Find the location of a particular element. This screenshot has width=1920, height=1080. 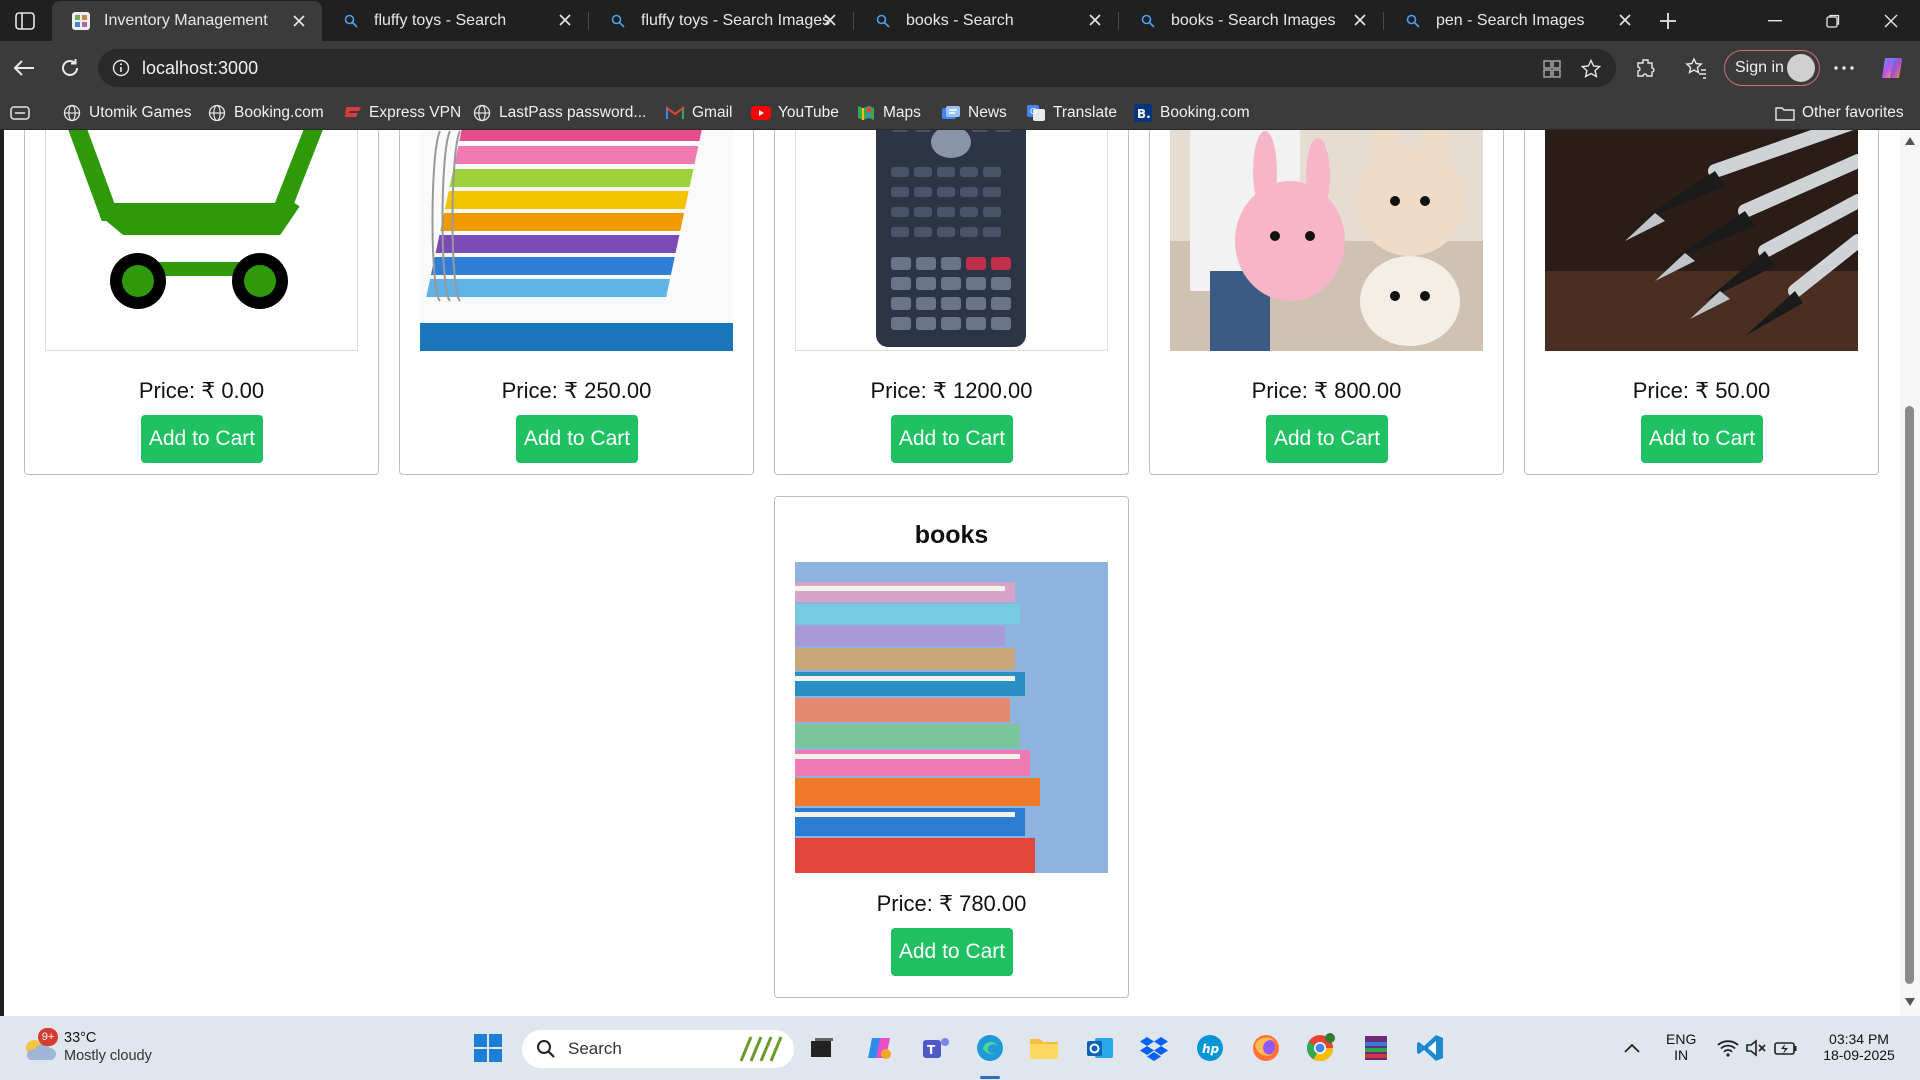

favorite-maps: Maps is located at coordinates (888, 112).